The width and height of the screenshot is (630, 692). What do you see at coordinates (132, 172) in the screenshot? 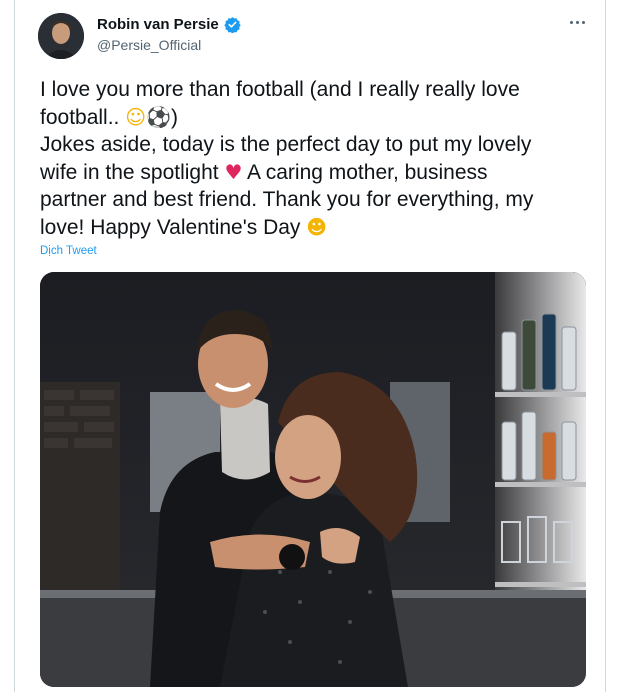
I see `tweet-line: wife in the spotlight` at bounding box center [132, 172].